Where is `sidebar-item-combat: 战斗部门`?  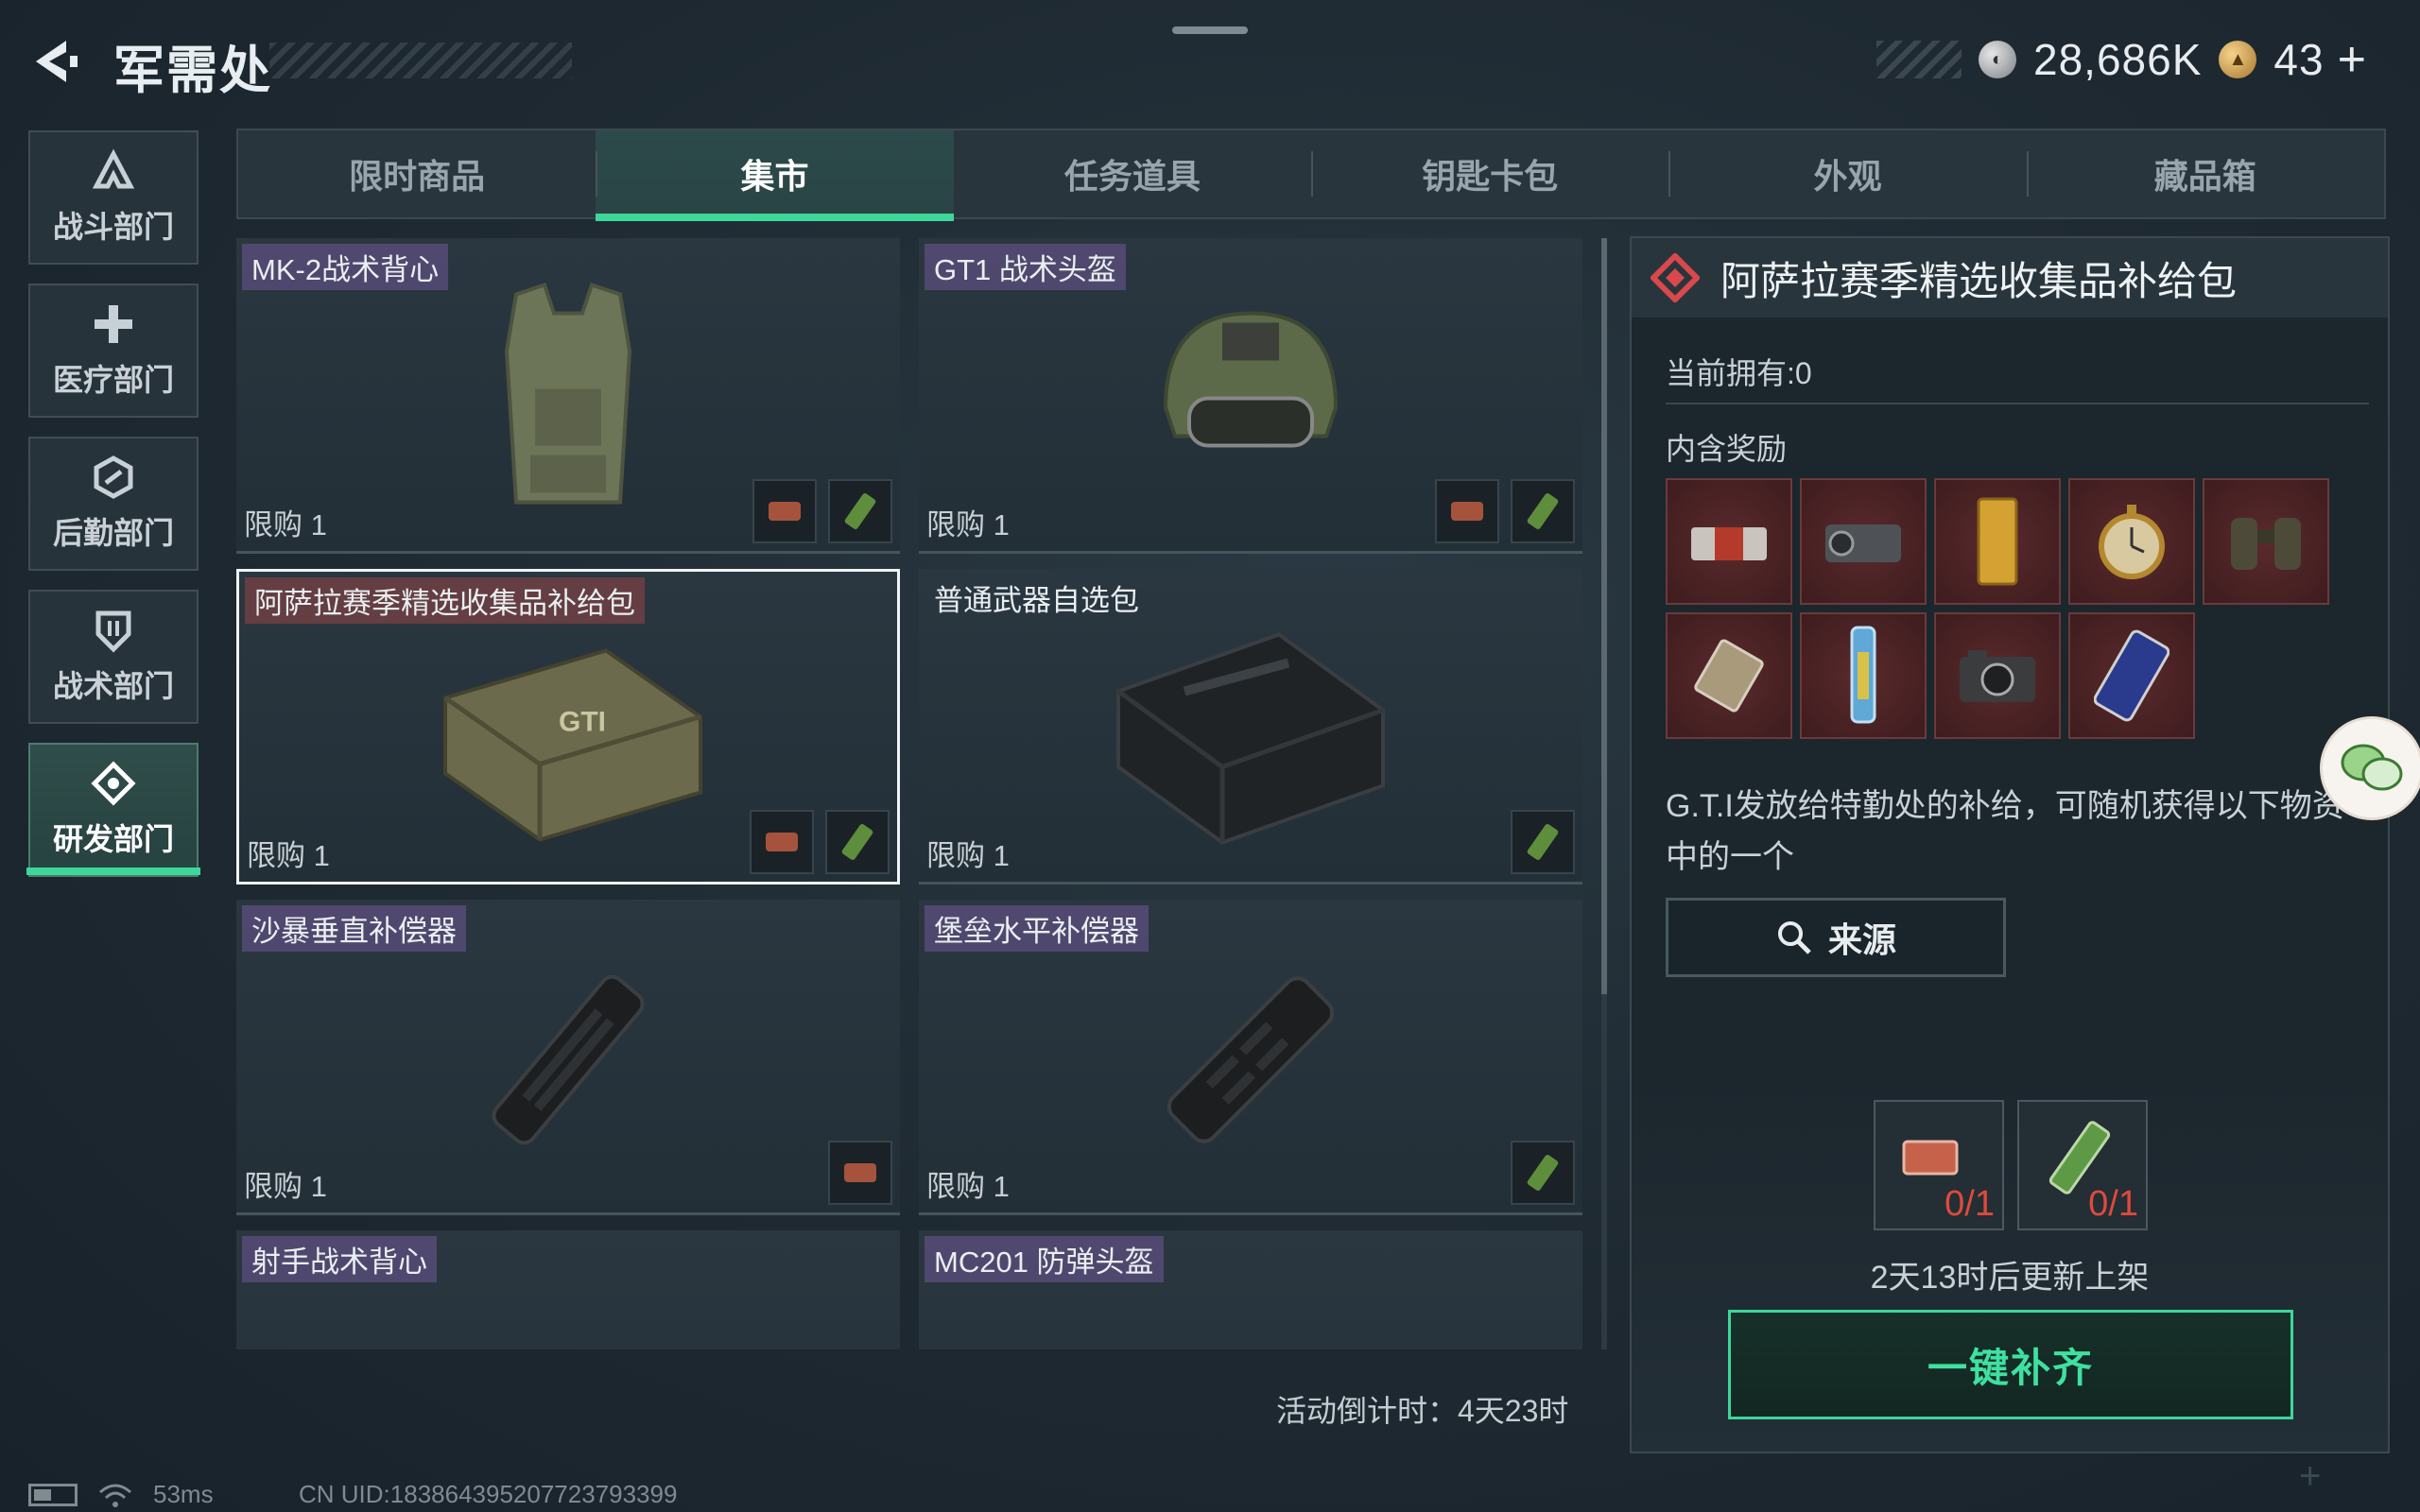 sidebar-item-combat: 战斗部门 is located at coordinates (113, 197).